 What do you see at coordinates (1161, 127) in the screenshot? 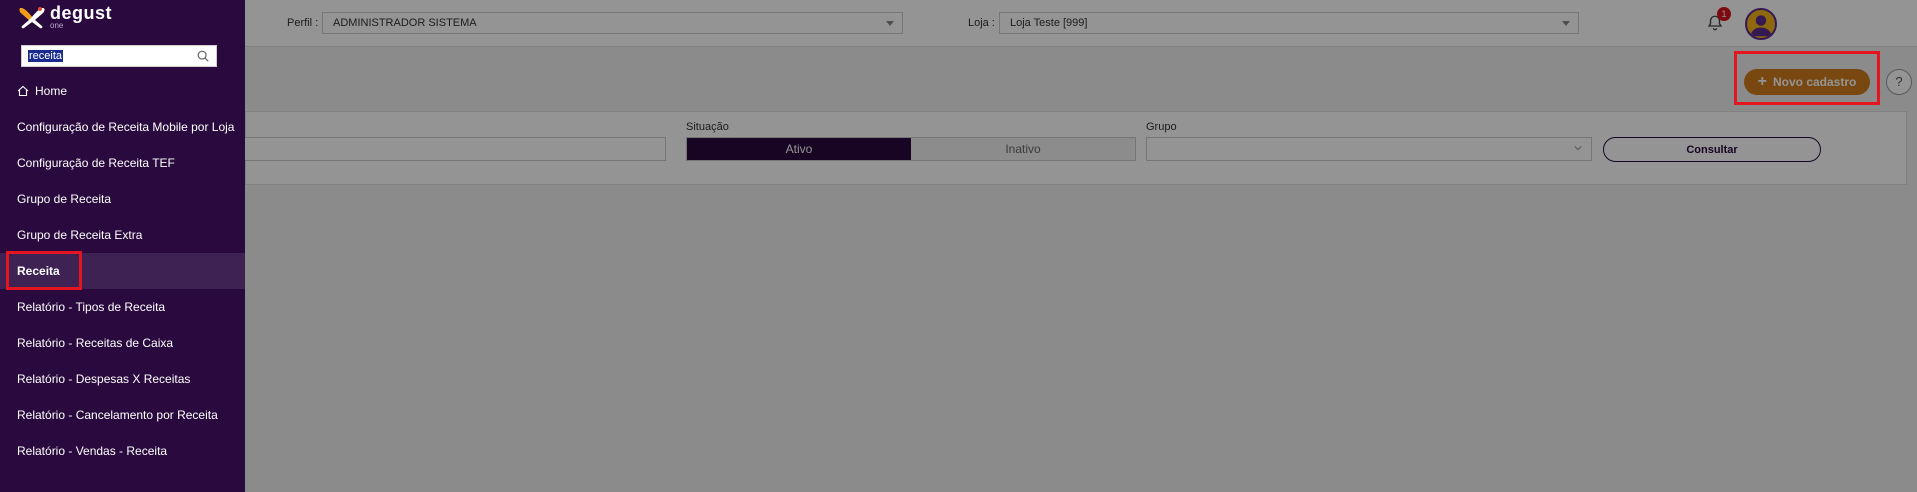
I see `grupo-label: Grupo` at bounding box center [1161, 127].